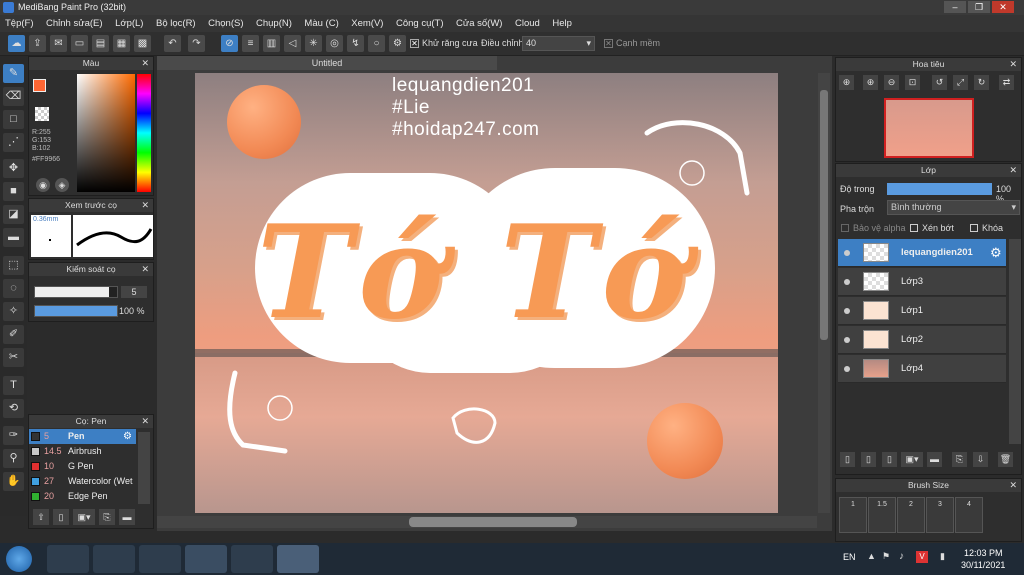  I want to click on dropper-tool-icon: ⚲, so click(13, 458).